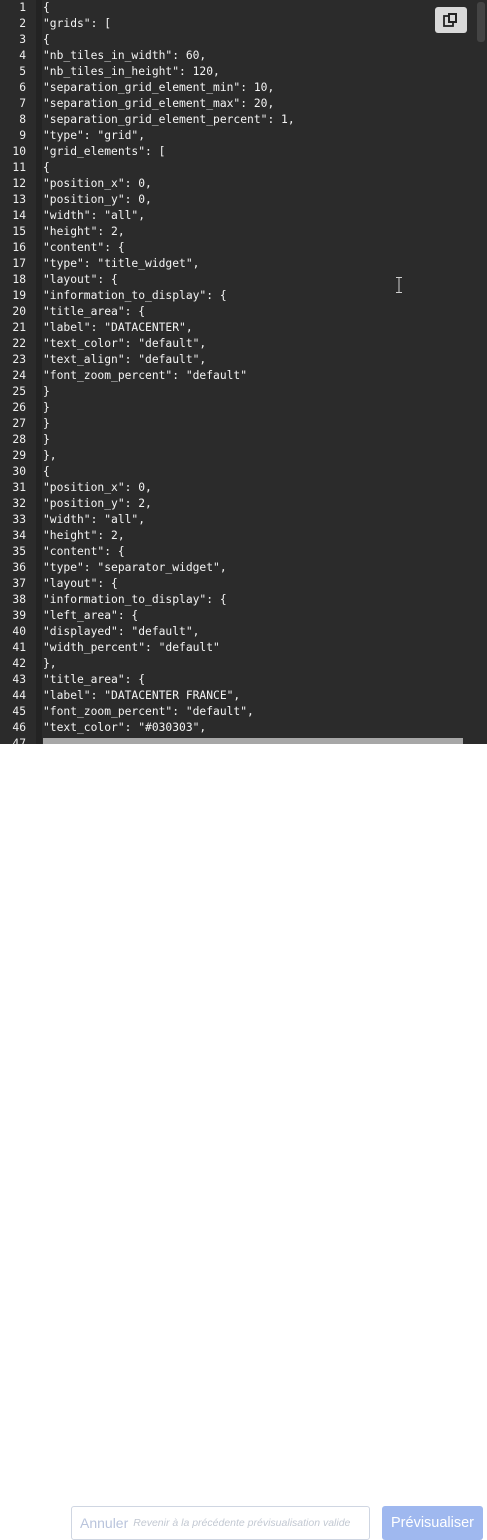 The image size is (487, 1540). I want to click on code-line: 8 "separation_grid_element_percent": 1,, so click(243, 120).